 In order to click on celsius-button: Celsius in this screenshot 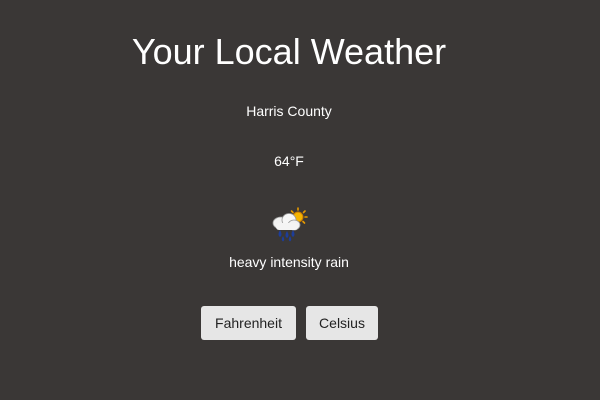, I will do `click(342, 323)`.